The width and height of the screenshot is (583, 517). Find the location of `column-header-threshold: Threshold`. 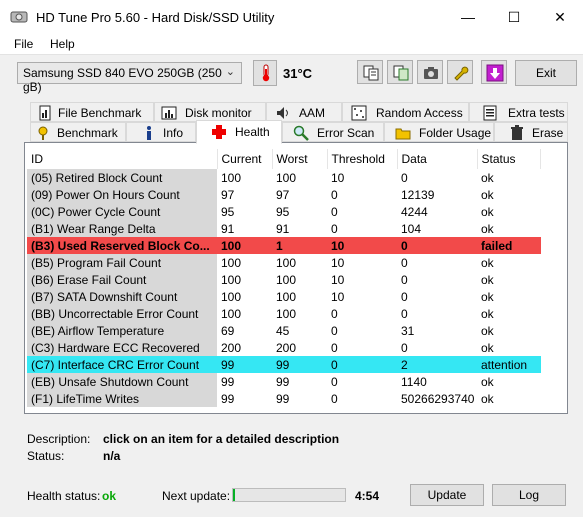

column-header-threshold: Threshold is located at coordinates (362, 159).